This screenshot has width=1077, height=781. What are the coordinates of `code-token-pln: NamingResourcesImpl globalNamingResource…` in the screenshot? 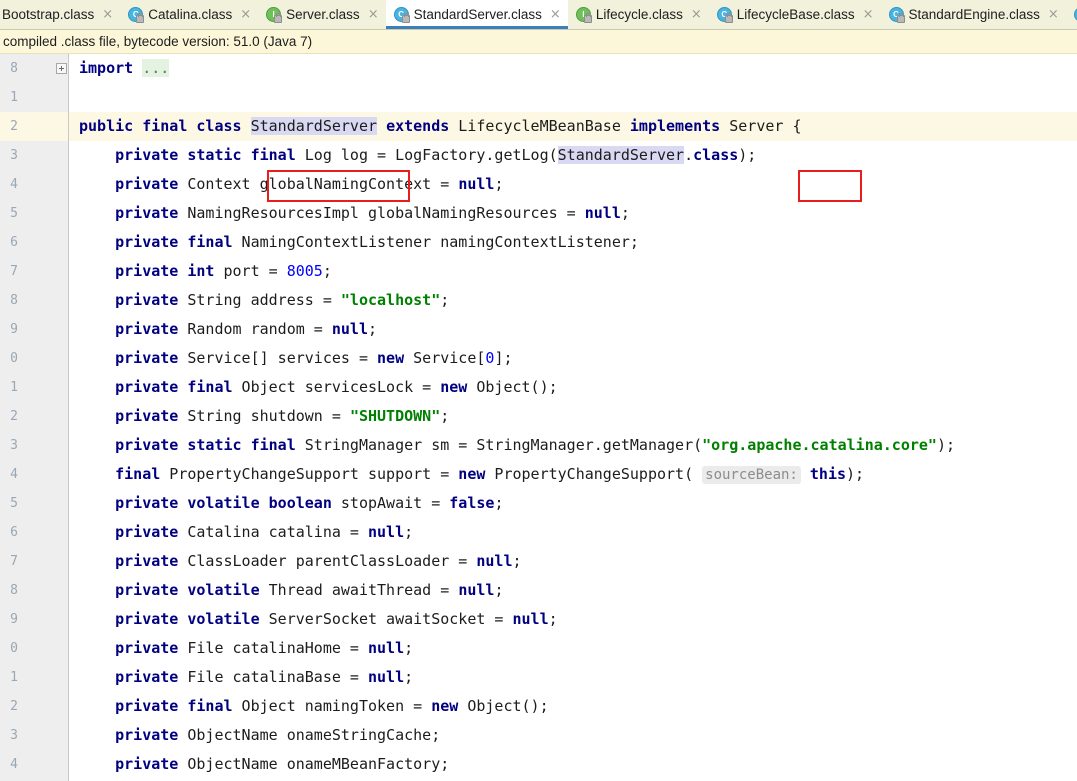 It's located at (381, 213).